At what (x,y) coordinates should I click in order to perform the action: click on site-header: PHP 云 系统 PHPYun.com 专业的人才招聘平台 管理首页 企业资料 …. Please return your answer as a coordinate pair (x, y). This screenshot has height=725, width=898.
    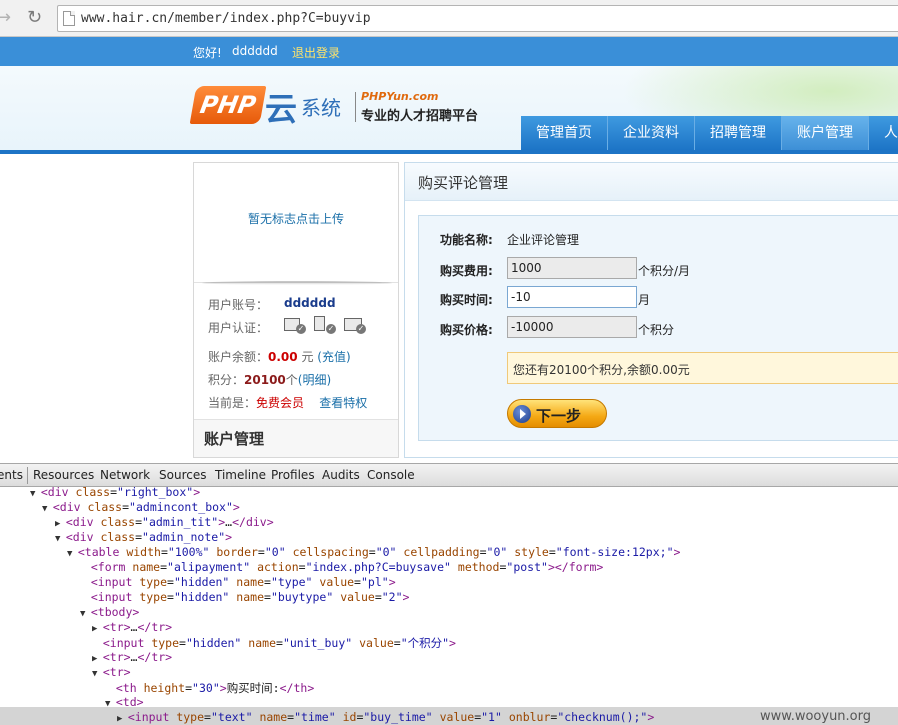
    Looking at the image, I should click on (449, 108).